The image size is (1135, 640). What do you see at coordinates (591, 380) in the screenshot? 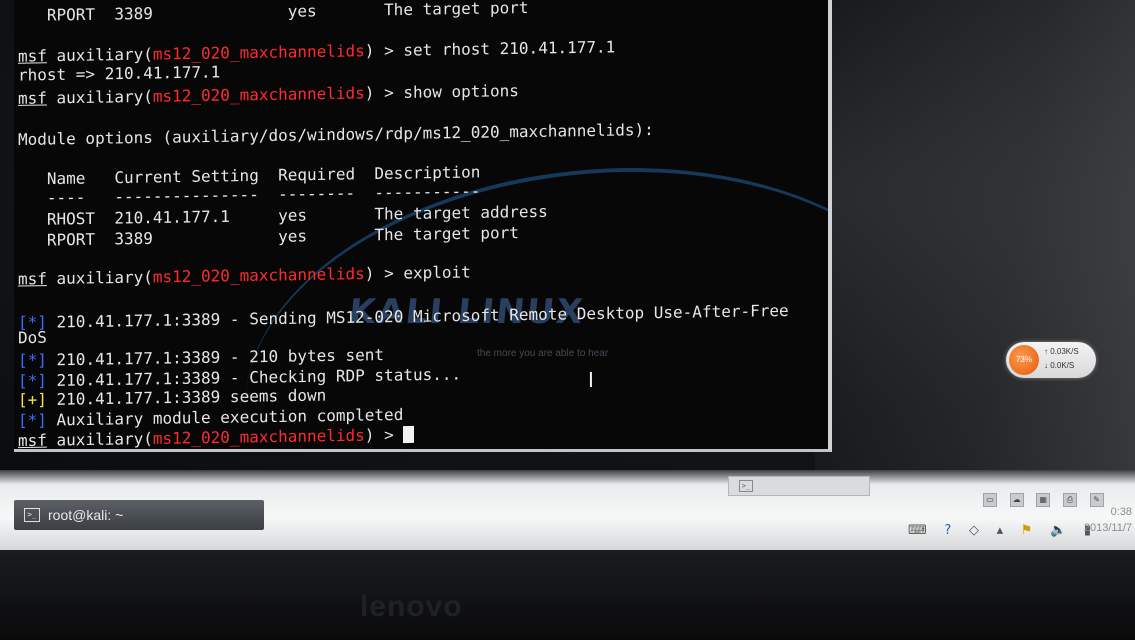
I see `mouse-ibeam-cursor-icon: I` at bounding box center [591, 380].